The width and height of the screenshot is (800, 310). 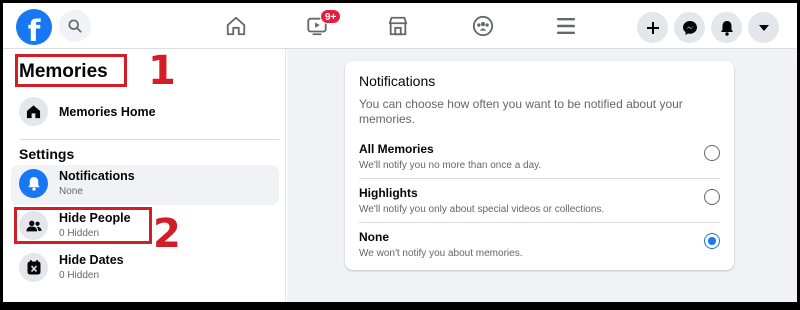 I want to click on sidebar-item-notifications: Notifications None, so click(x=145, y=185).